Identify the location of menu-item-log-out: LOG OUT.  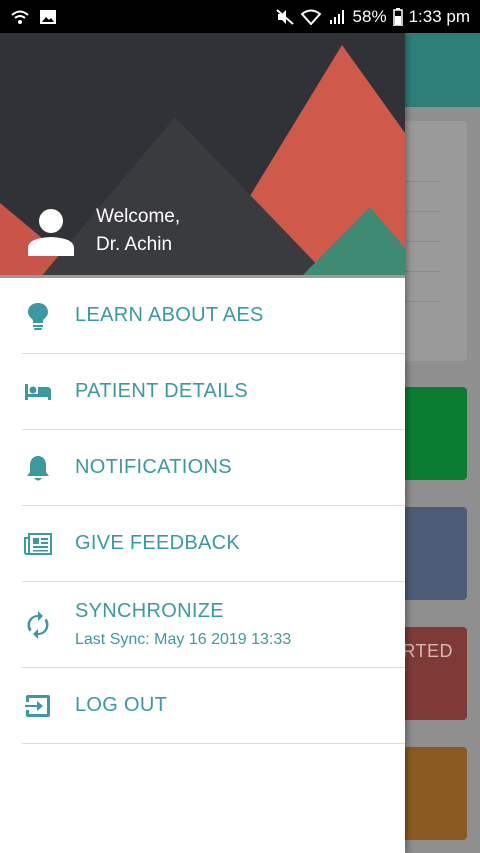
(213, 706).